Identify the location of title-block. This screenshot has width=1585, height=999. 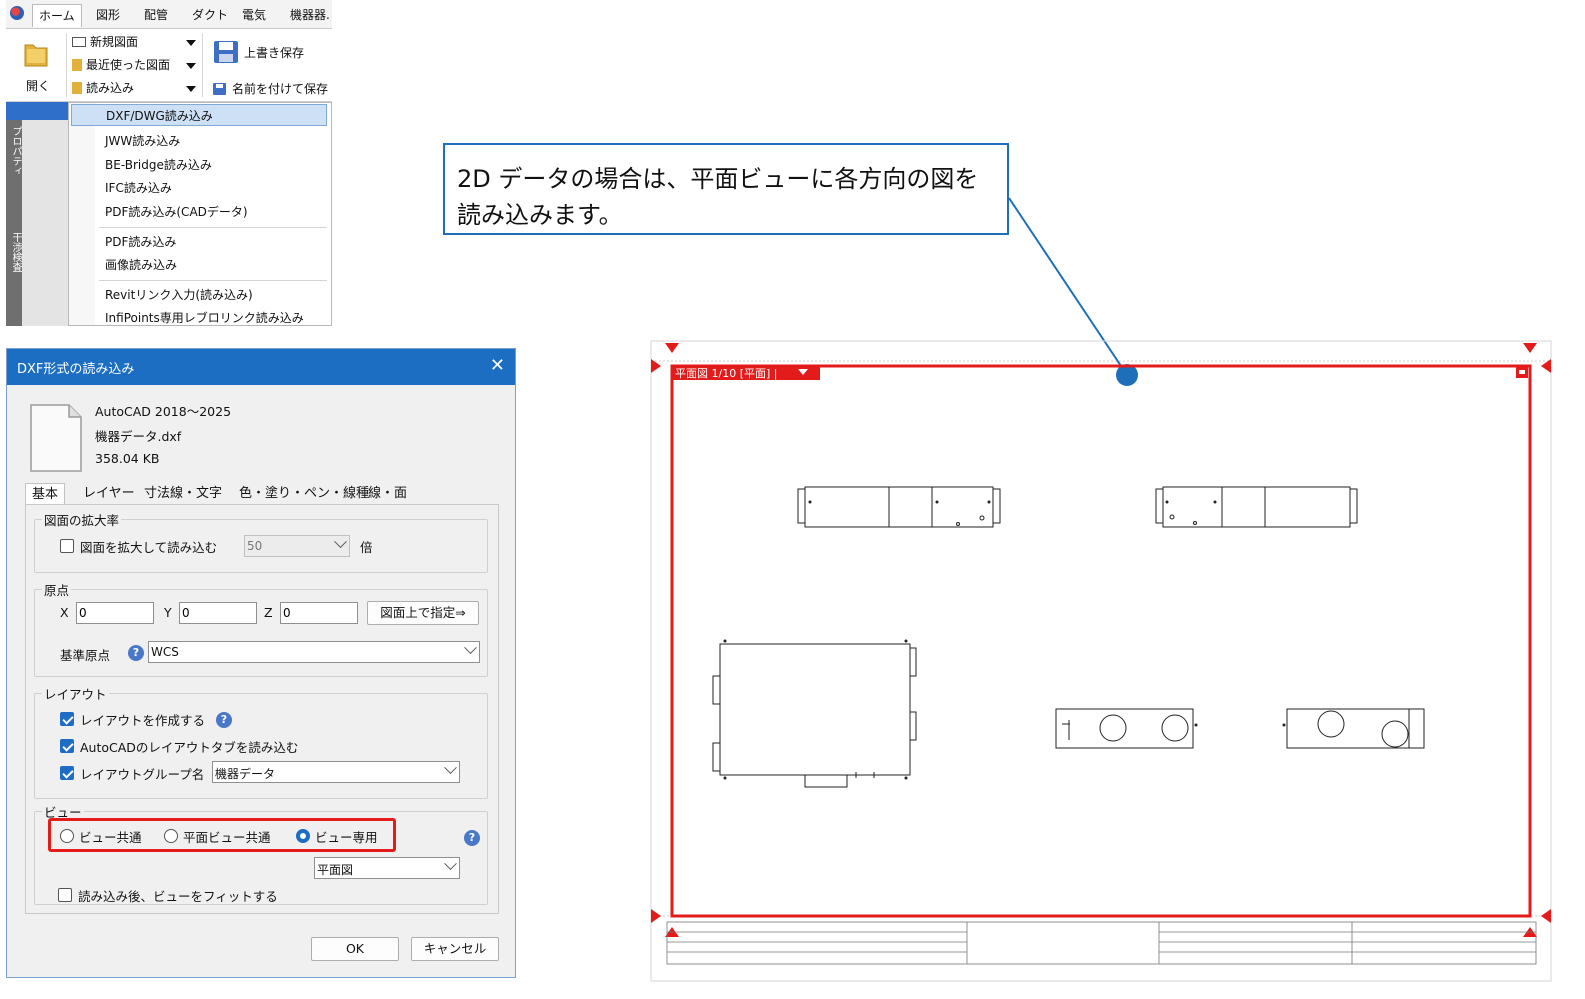
(1101, 943).